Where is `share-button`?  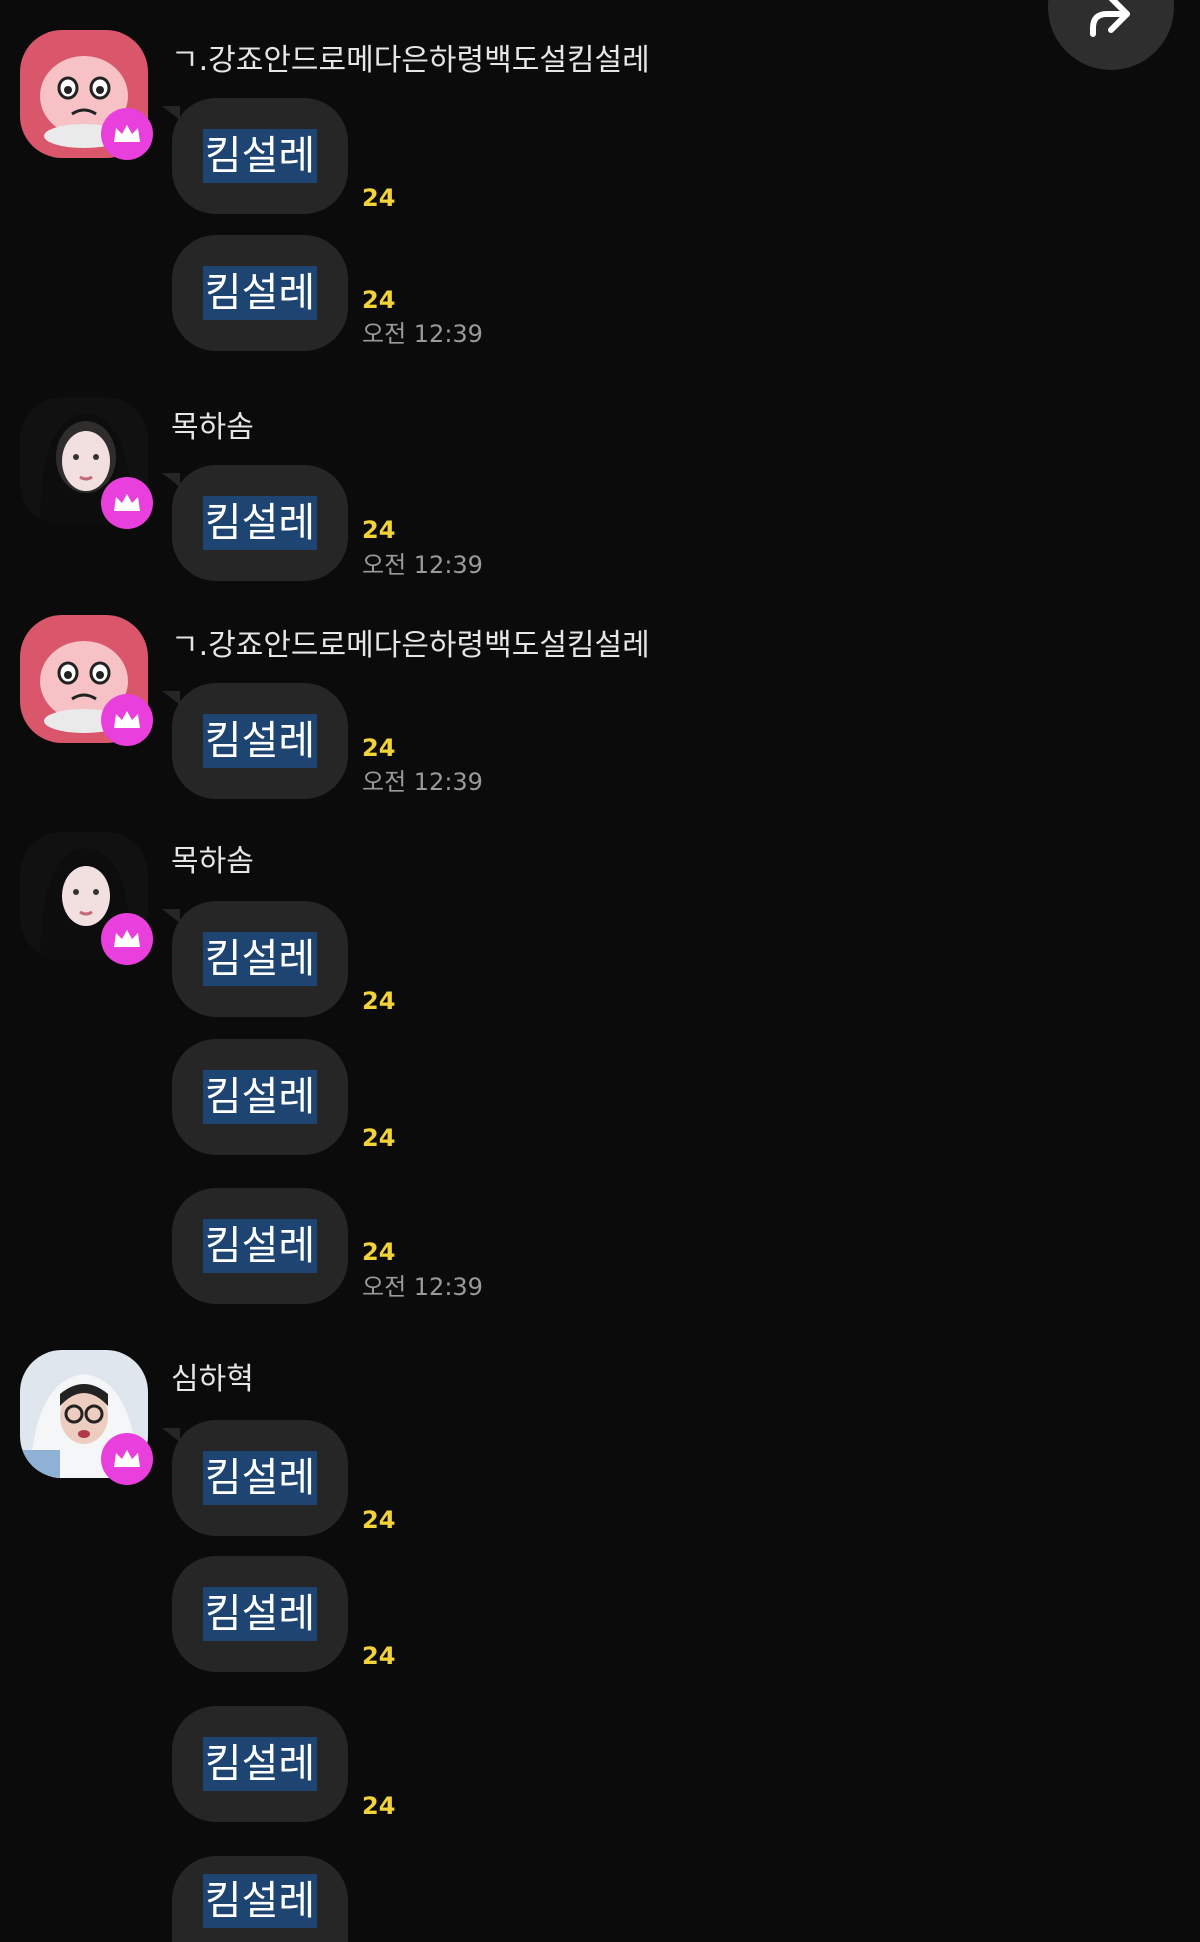 share-button is located at coordinates (1111, 35).